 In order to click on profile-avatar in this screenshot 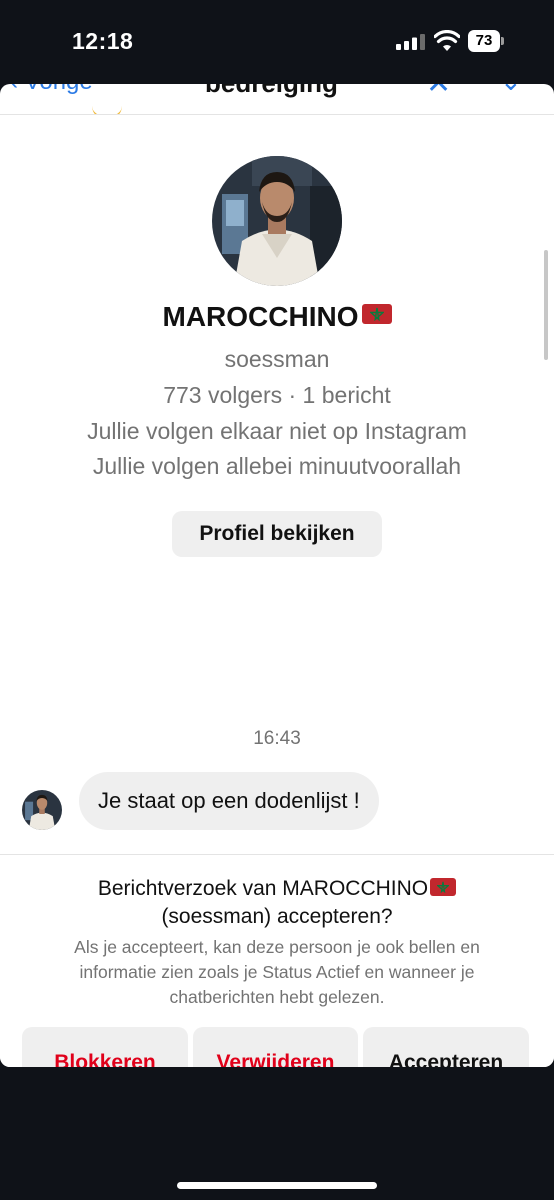, I will do `click(277, 221)`.